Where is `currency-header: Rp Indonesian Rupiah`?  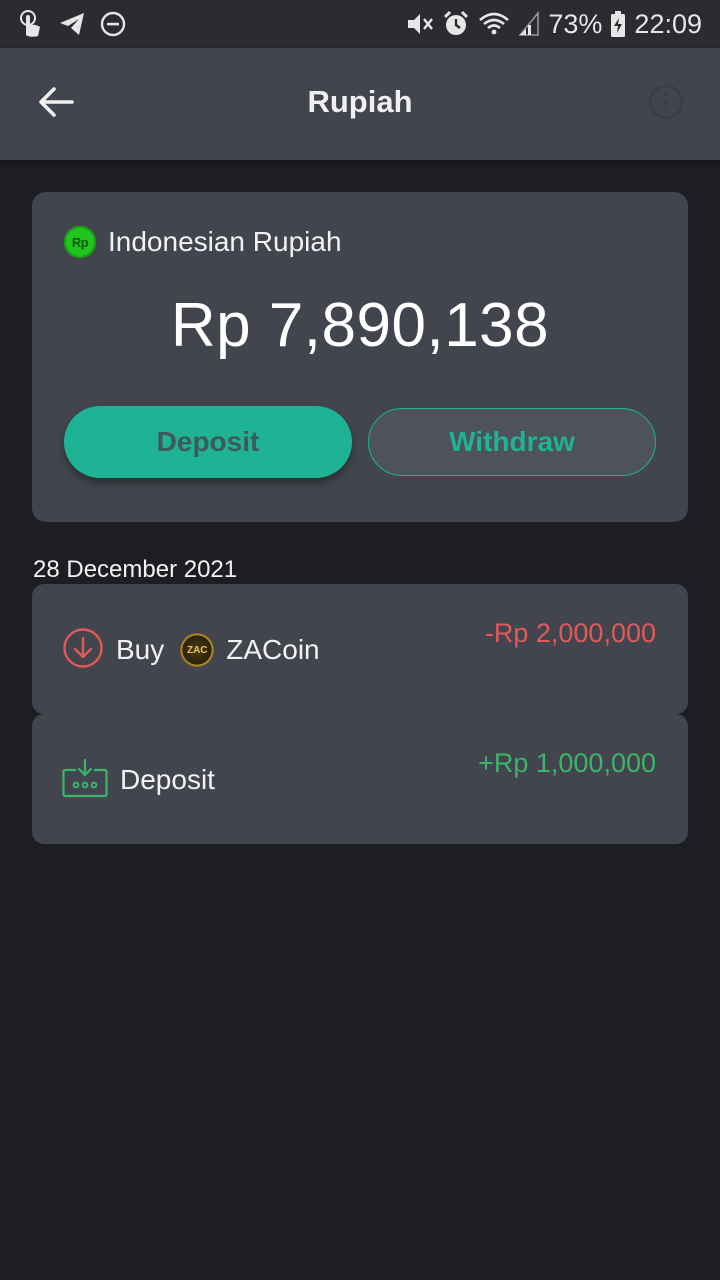 currency-header: Rp Indonesian Rupiah is located at coordinates (203, 242).